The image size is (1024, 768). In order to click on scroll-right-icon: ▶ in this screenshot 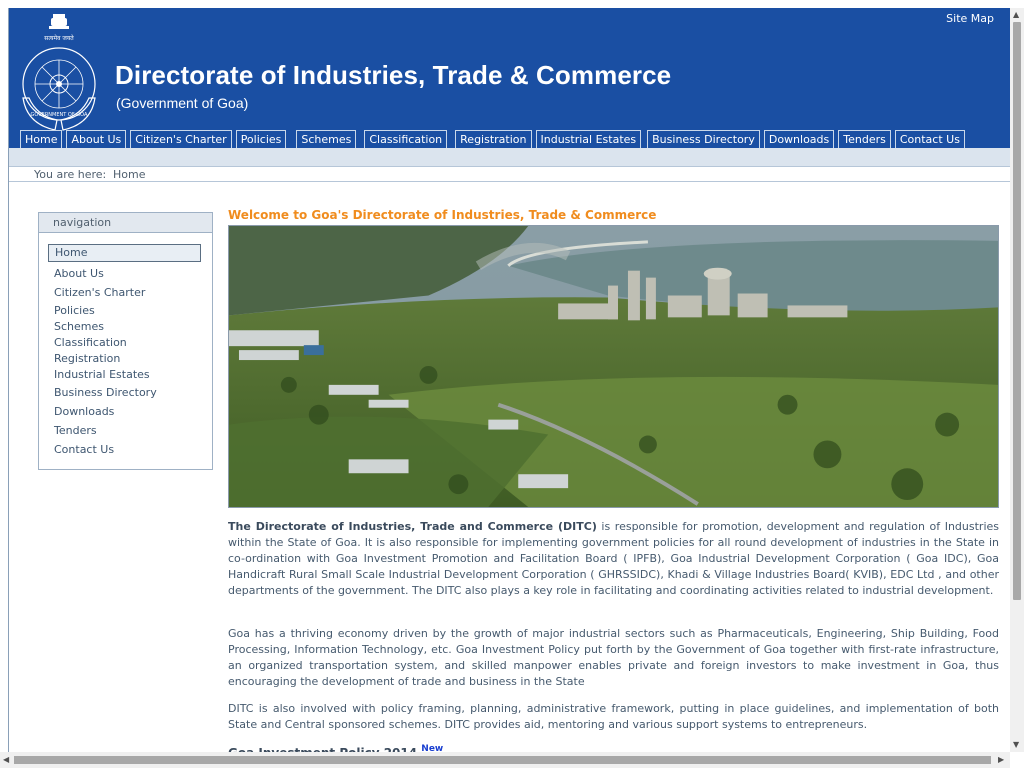, I will do `click(1001, 760)`.